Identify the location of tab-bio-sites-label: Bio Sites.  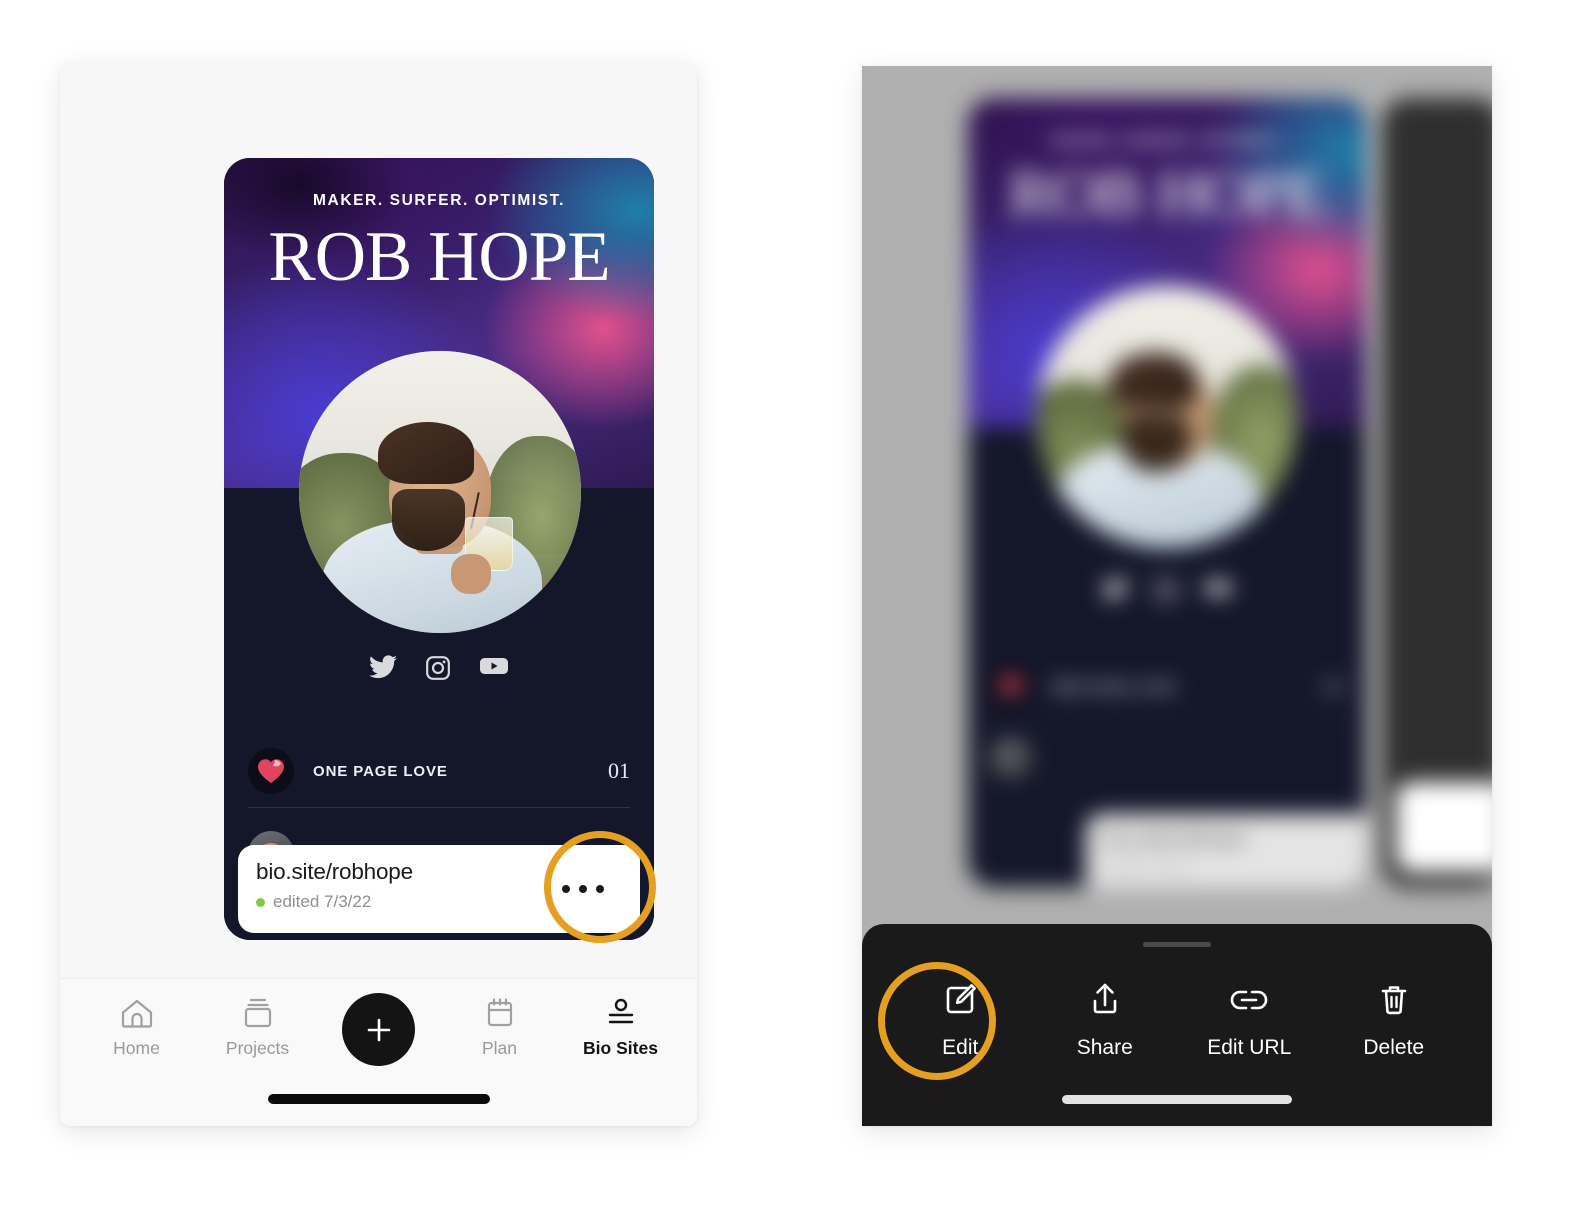
(620, 1048).